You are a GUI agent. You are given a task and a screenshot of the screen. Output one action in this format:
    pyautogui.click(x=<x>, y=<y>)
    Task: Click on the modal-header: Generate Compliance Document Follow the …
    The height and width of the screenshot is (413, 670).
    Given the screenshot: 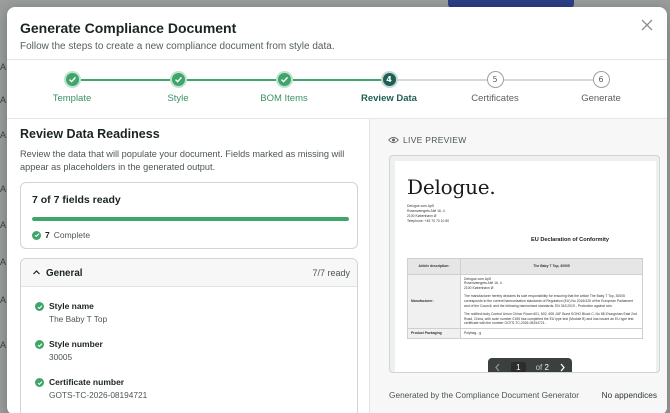 What is the action you would take?
    pyautogui.click(x=337, y=33)
    